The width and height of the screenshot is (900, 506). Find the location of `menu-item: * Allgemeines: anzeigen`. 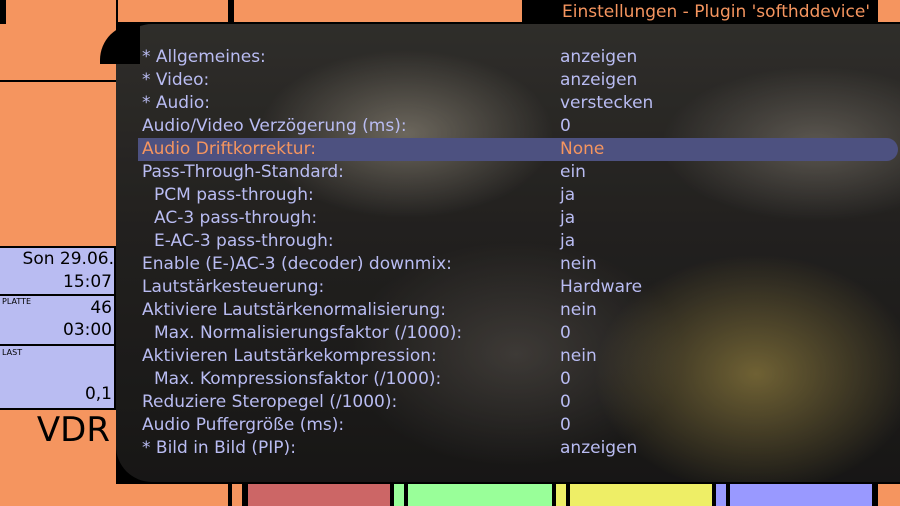

menu-item: * Allgemeines: anzeigen is located at coordinates (518, 57).